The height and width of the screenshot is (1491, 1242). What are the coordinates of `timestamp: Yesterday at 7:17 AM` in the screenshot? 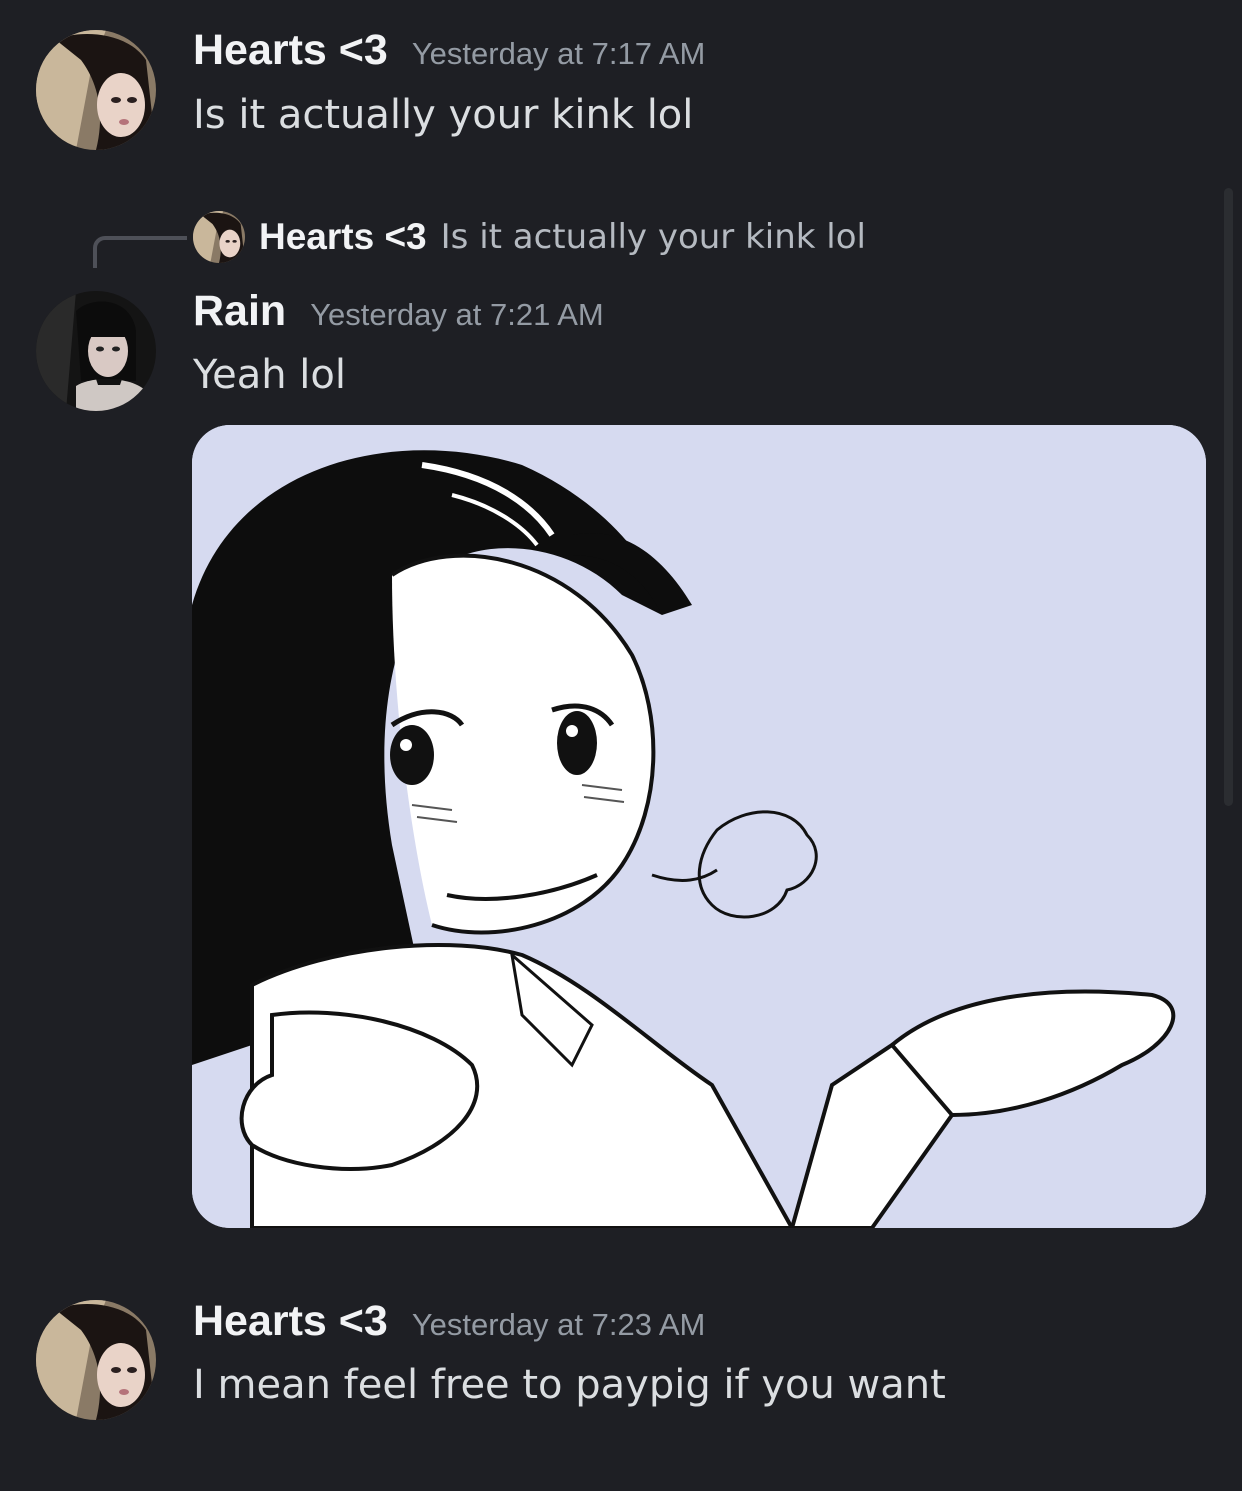 It's located at (558, 53).